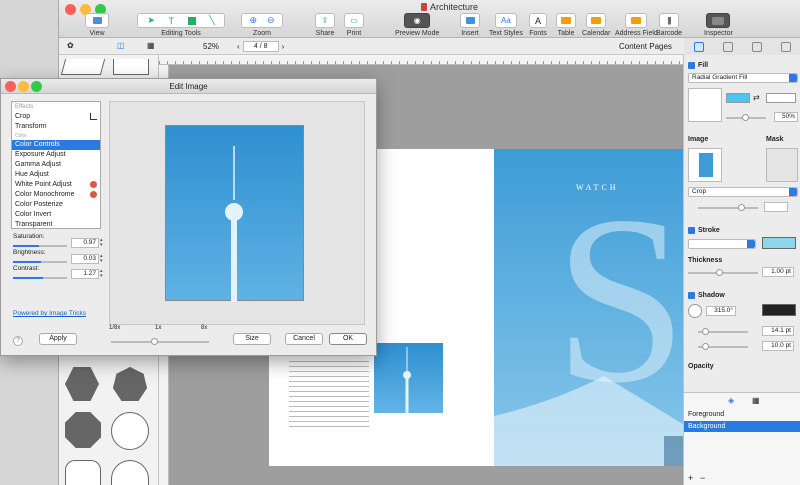  Describe the element at coordinates (691, 230) in the screenshot. I see `stroke-checkbox` at that location.